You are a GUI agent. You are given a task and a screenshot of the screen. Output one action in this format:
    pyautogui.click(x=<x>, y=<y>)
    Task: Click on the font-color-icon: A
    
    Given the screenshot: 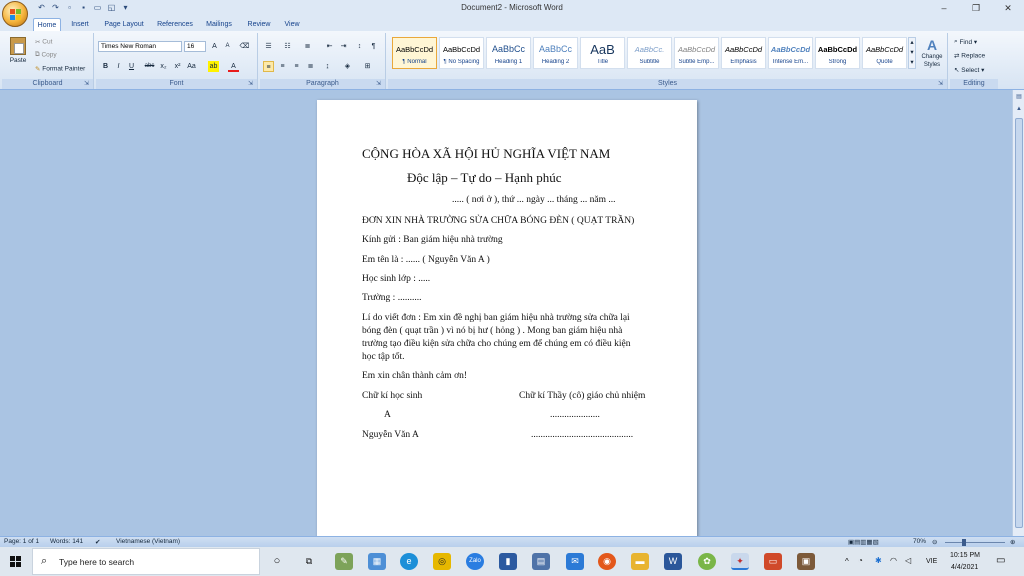 What is the action you would take?
    pyautogui.click(x=233, y=66)
    